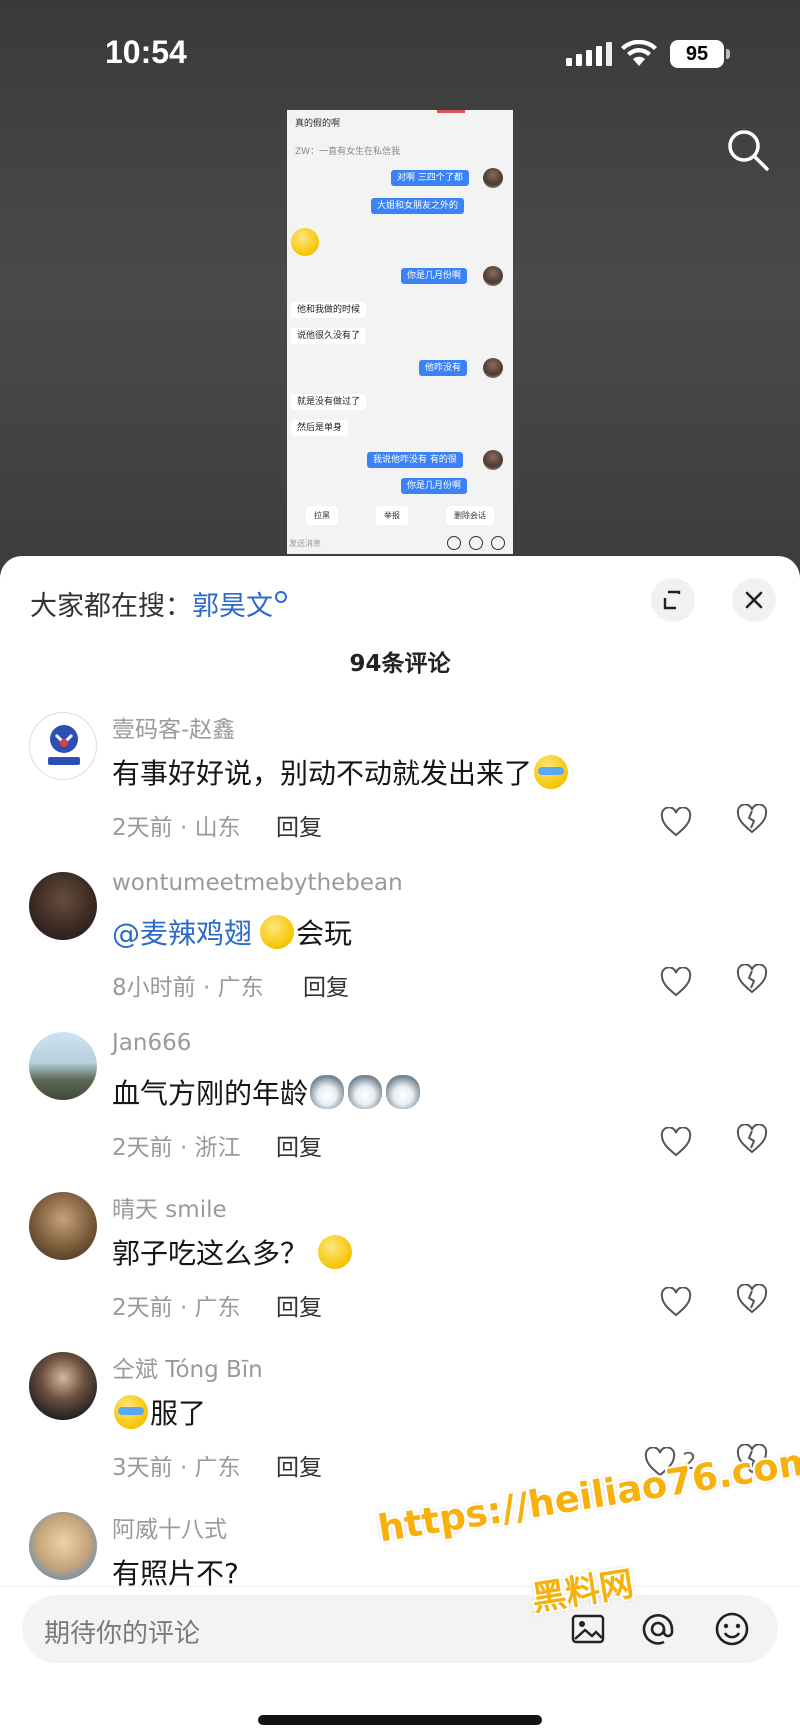  I want to click on battery-tip, so click(728, 54).